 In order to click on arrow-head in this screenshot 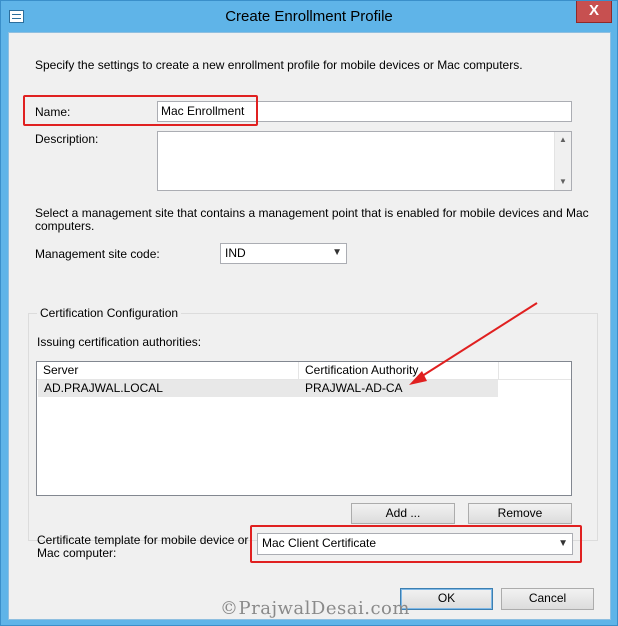, I will do `click(418, 378)`.